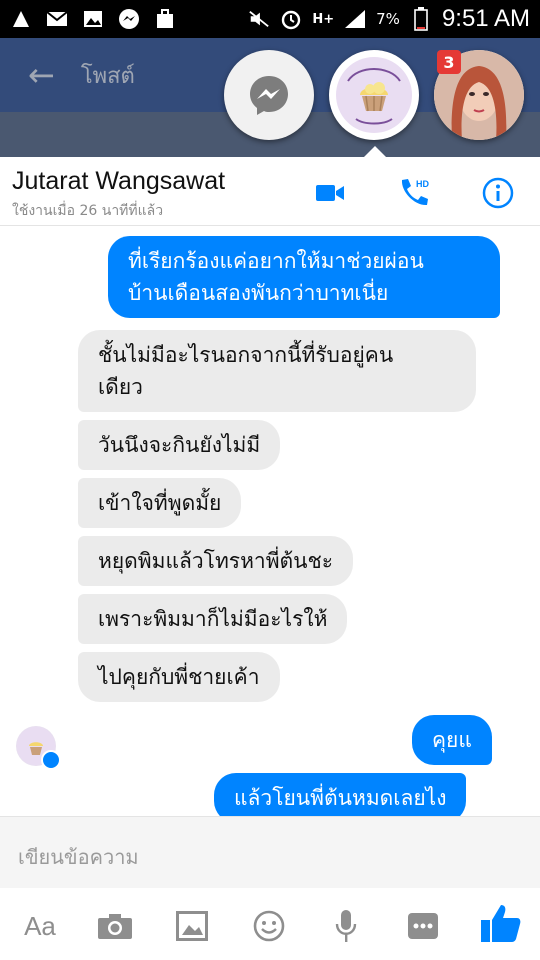 The height and width of the screenshot is (960, 540). Describe the element at coordinates (277, 371) in the screenshot. I see `message-bubble-incoming: ชั้นไม่มีอะไรนอกจากนี้ที่รับอยู่คน เดียว` at that location.